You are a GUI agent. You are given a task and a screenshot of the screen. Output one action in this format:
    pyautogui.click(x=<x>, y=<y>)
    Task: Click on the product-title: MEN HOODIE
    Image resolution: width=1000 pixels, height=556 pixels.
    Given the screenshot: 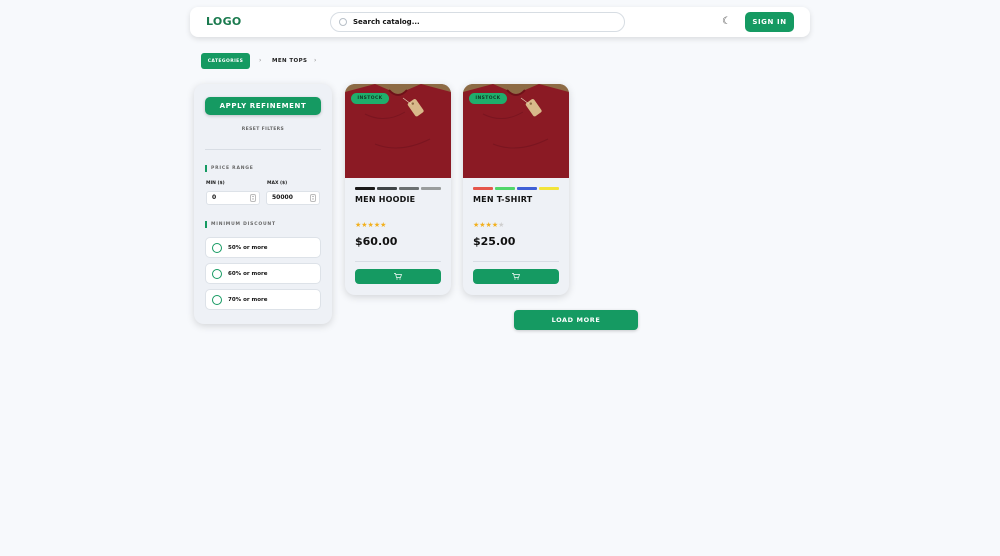 What is the action you would take?
    pyautogui.click(x=385, y=199)
    